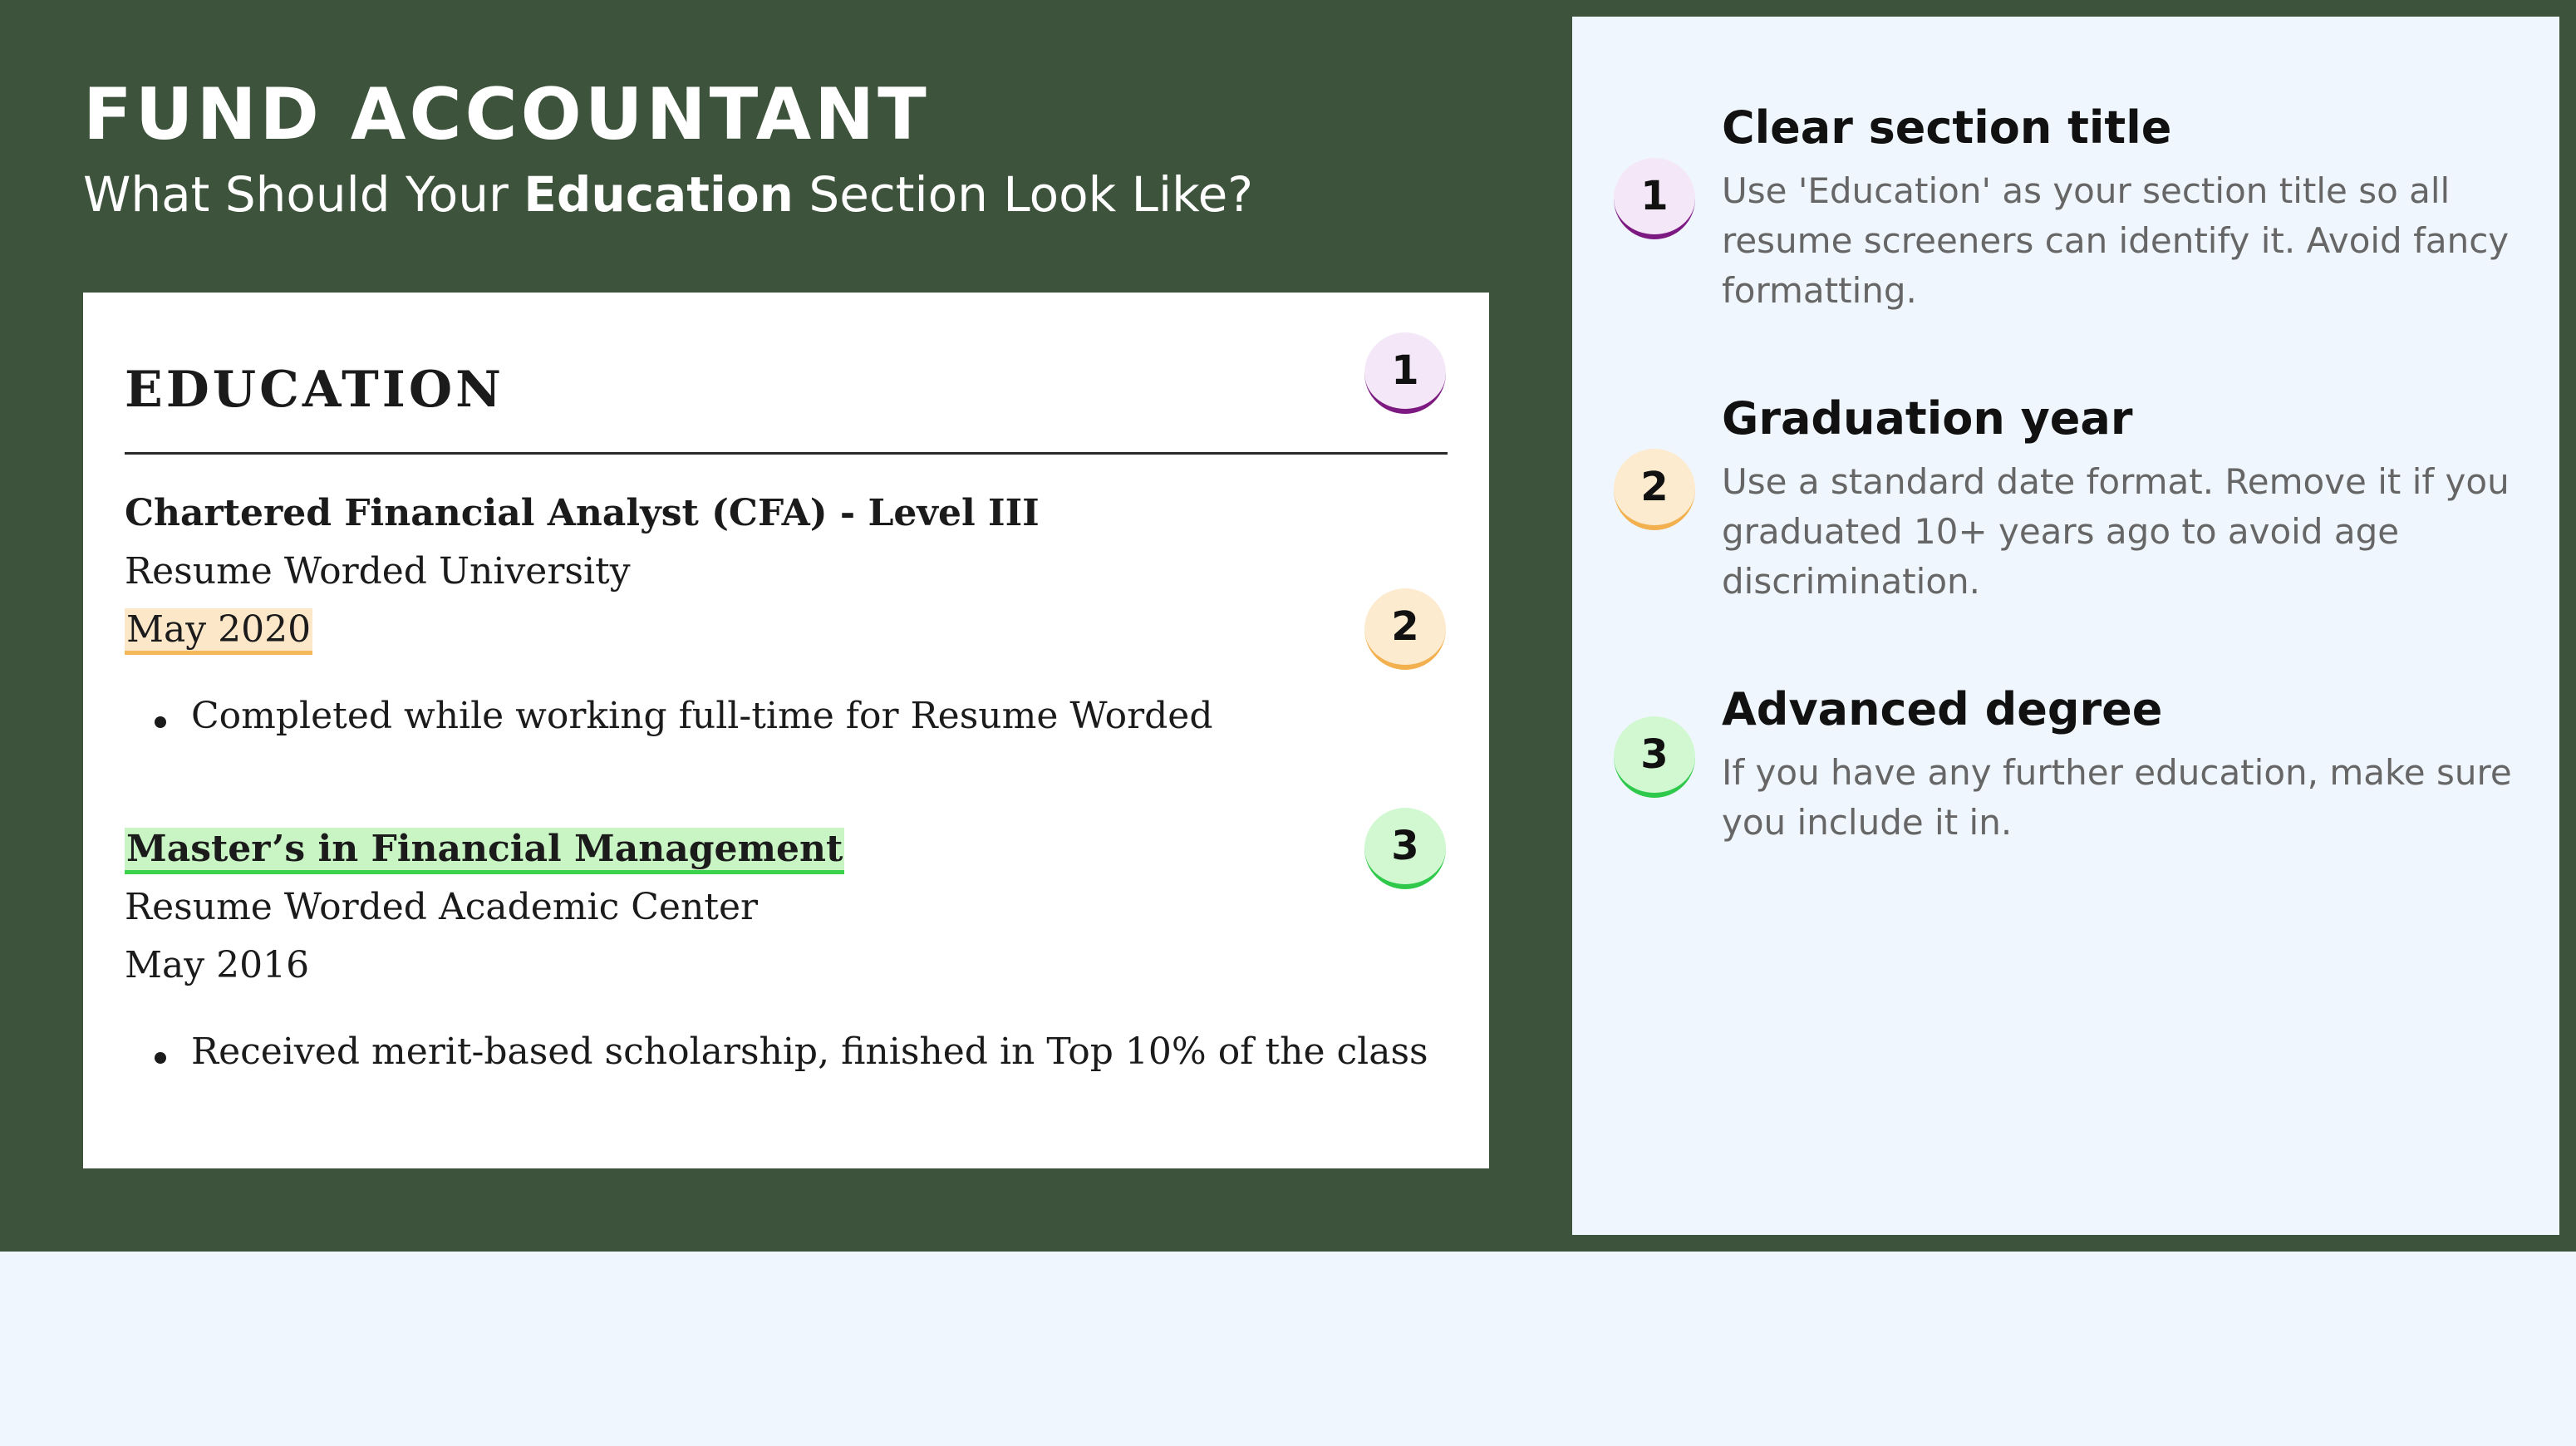 The height and width of the screenshot is (1446, 2576). What do you see at coordinates (217, 965) in the screenshot?
I see `entry-2-date: May 2016` at bounding box center [217, 965].